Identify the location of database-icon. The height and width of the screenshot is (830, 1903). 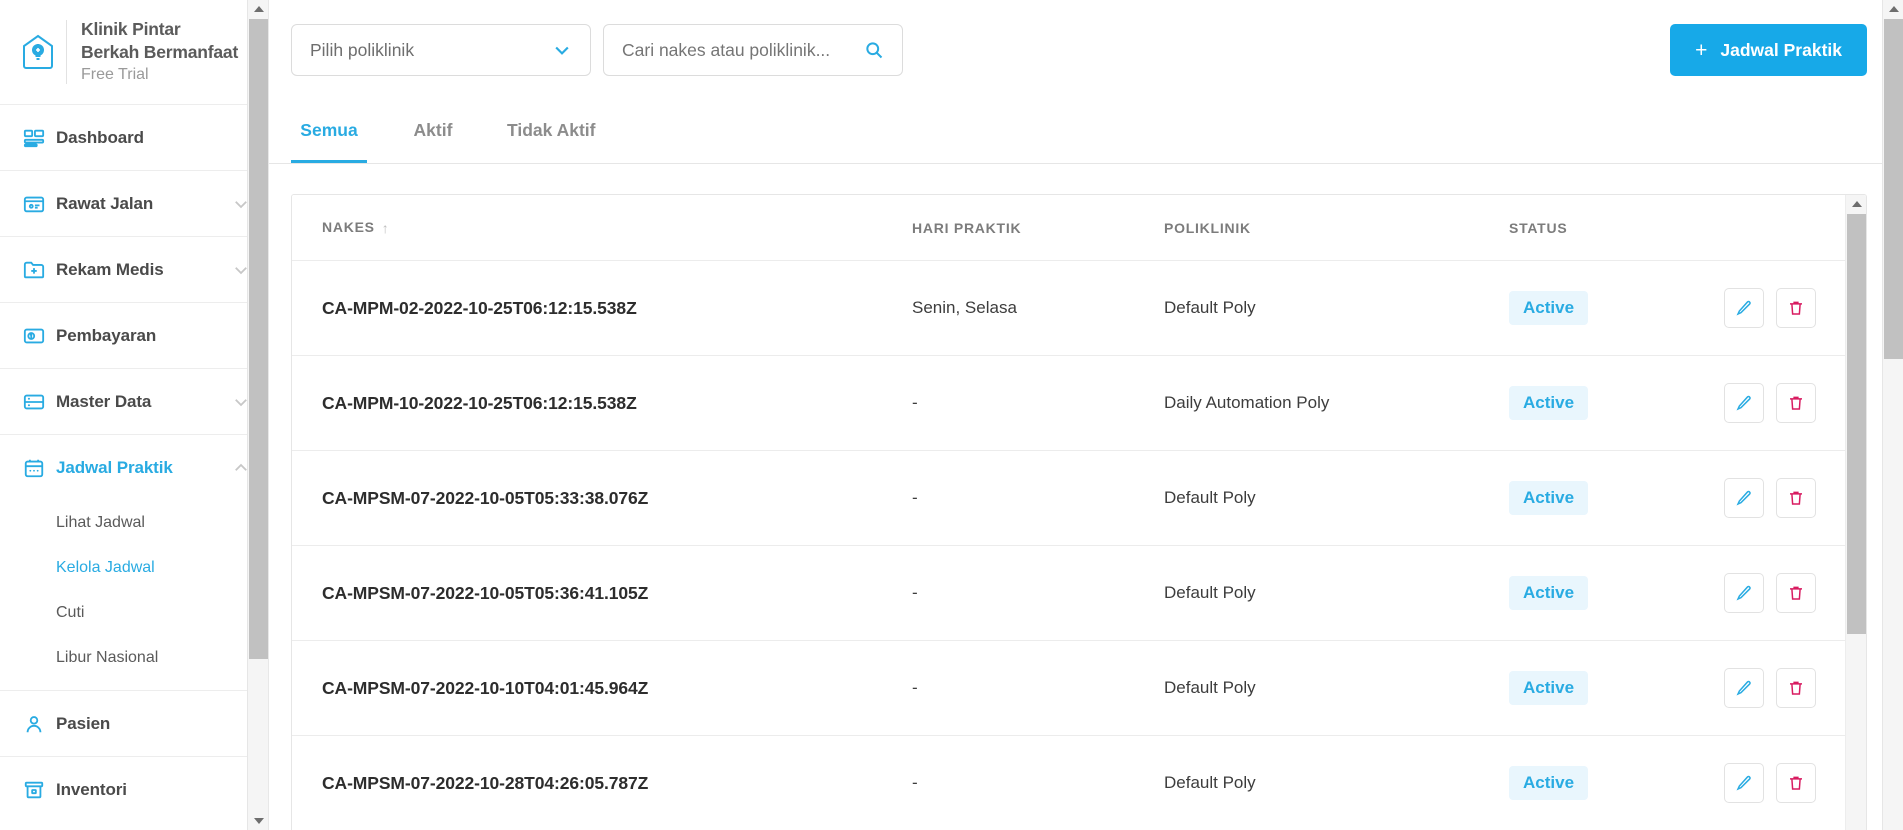
(34, 402).